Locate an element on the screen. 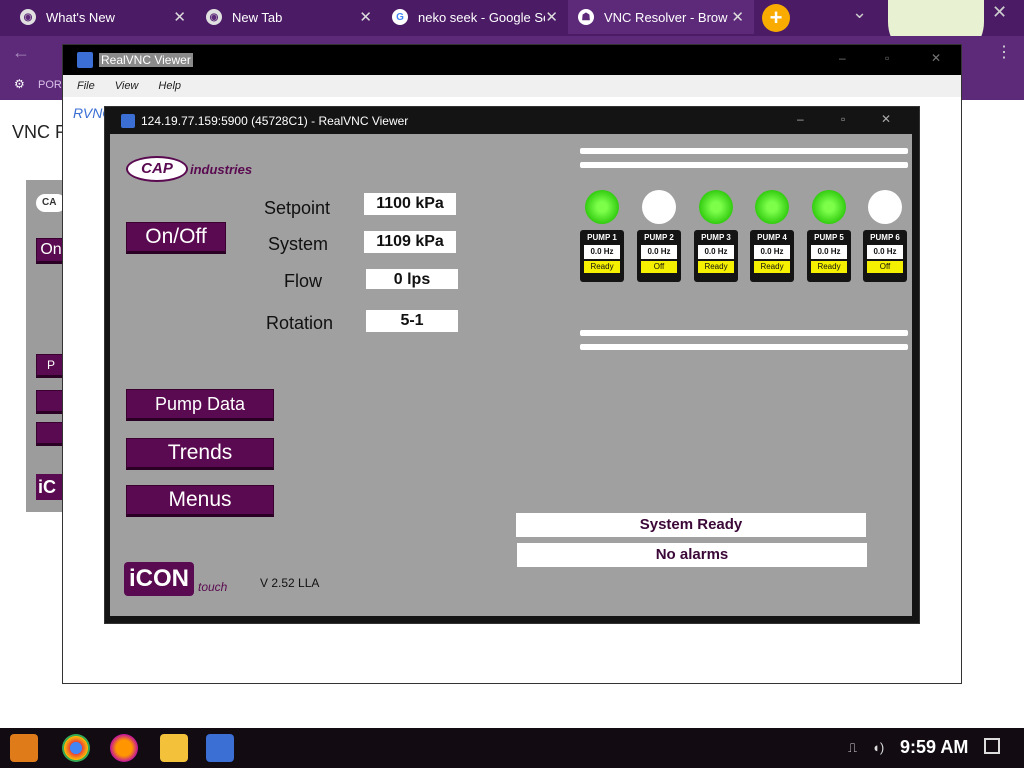 This screenshot has height=768, width=1024. pump-card: PUMP 5 0.0 Hz Ready is located at coordinates (829, 256).